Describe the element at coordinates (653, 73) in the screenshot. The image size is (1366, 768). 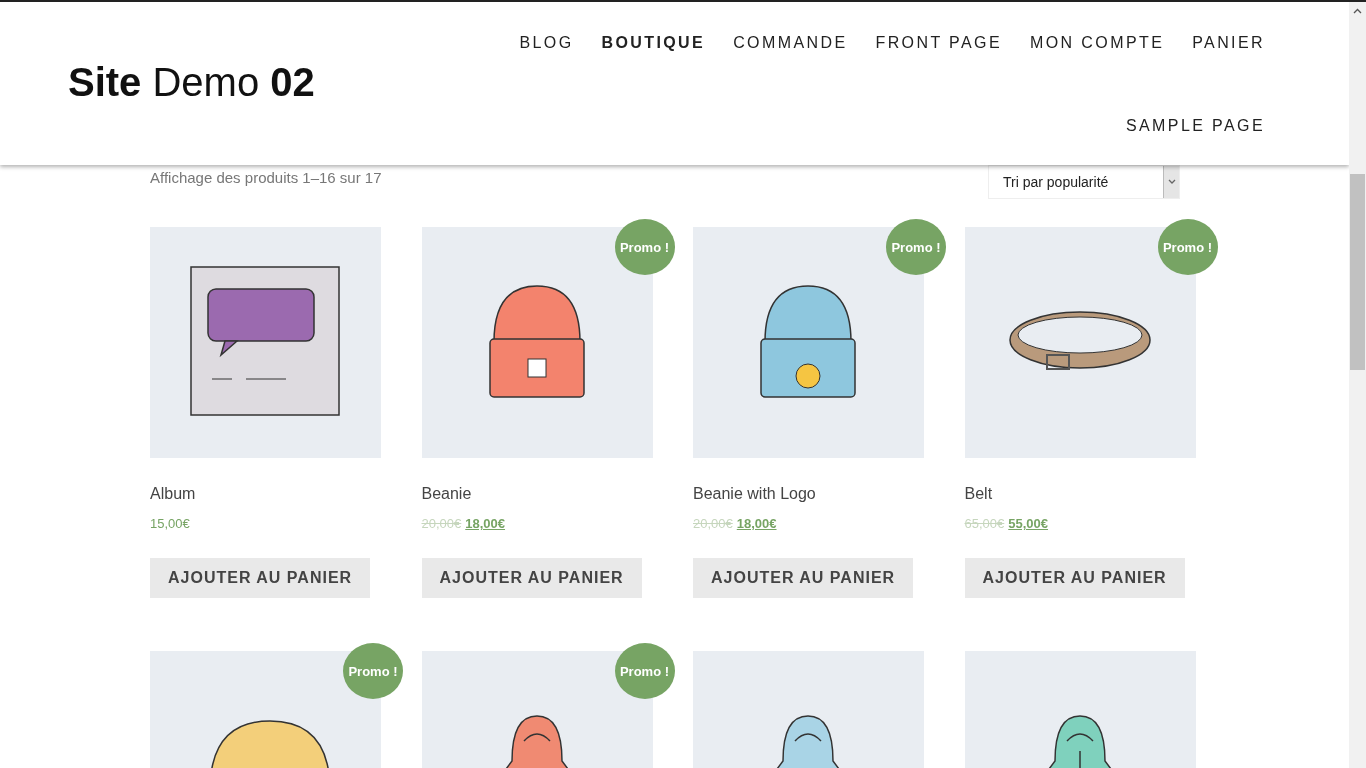
I see `nav-link: BOUTIQUE` at that location.